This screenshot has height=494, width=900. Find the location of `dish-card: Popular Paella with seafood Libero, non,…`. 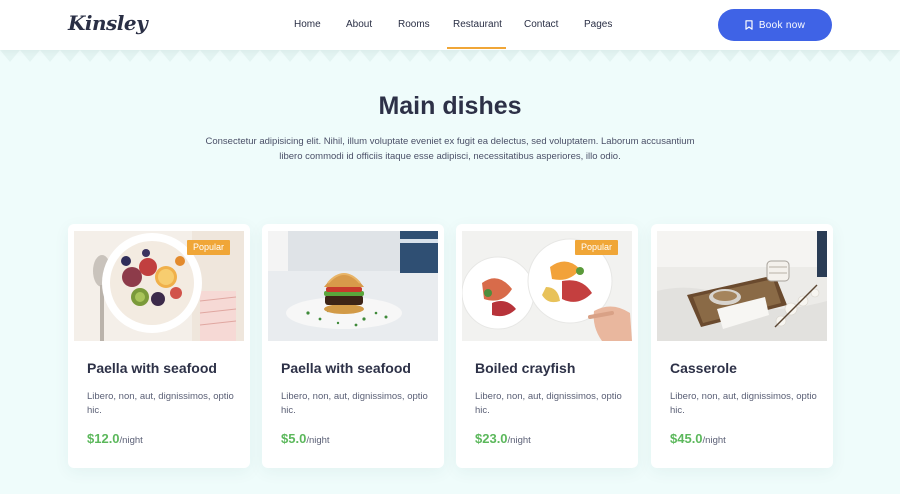

dish-card: Popular Paella with seafood Libero, non,… is located at coordinates (159, 346).